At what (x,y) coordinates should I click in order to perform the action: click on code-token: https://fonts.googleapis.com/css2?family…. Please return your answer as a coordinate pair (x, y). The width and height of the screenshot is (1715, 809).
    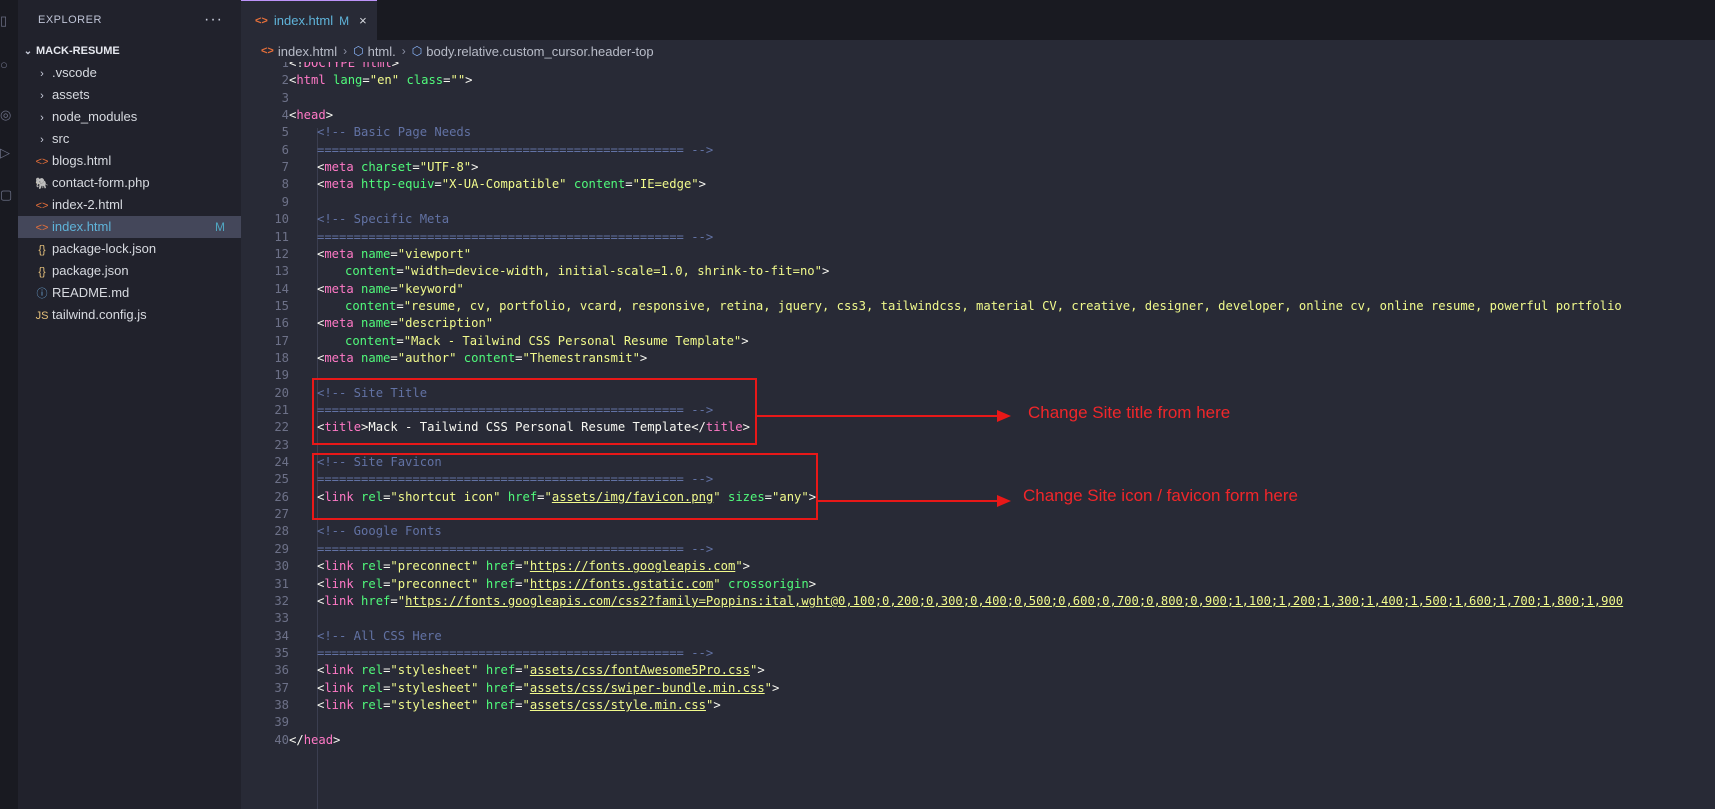
    Looking at the image, I should click on (1014, 601).